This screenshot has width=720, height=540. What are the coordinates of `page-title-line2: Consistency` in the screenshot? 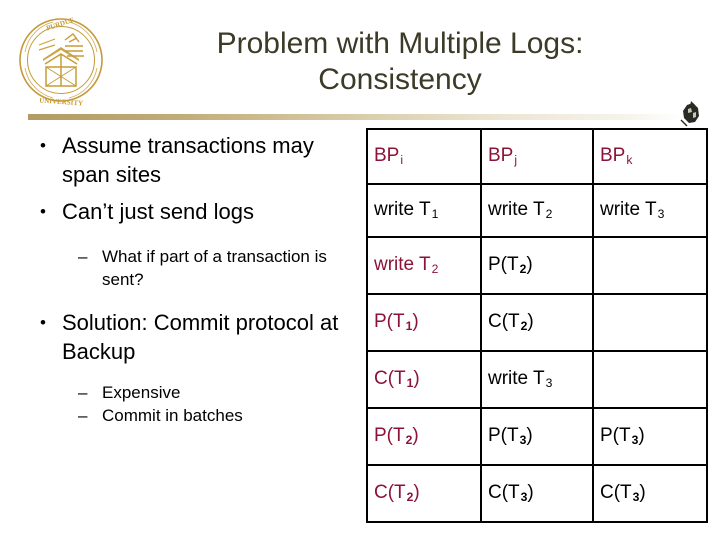 It's located at (400, 79).